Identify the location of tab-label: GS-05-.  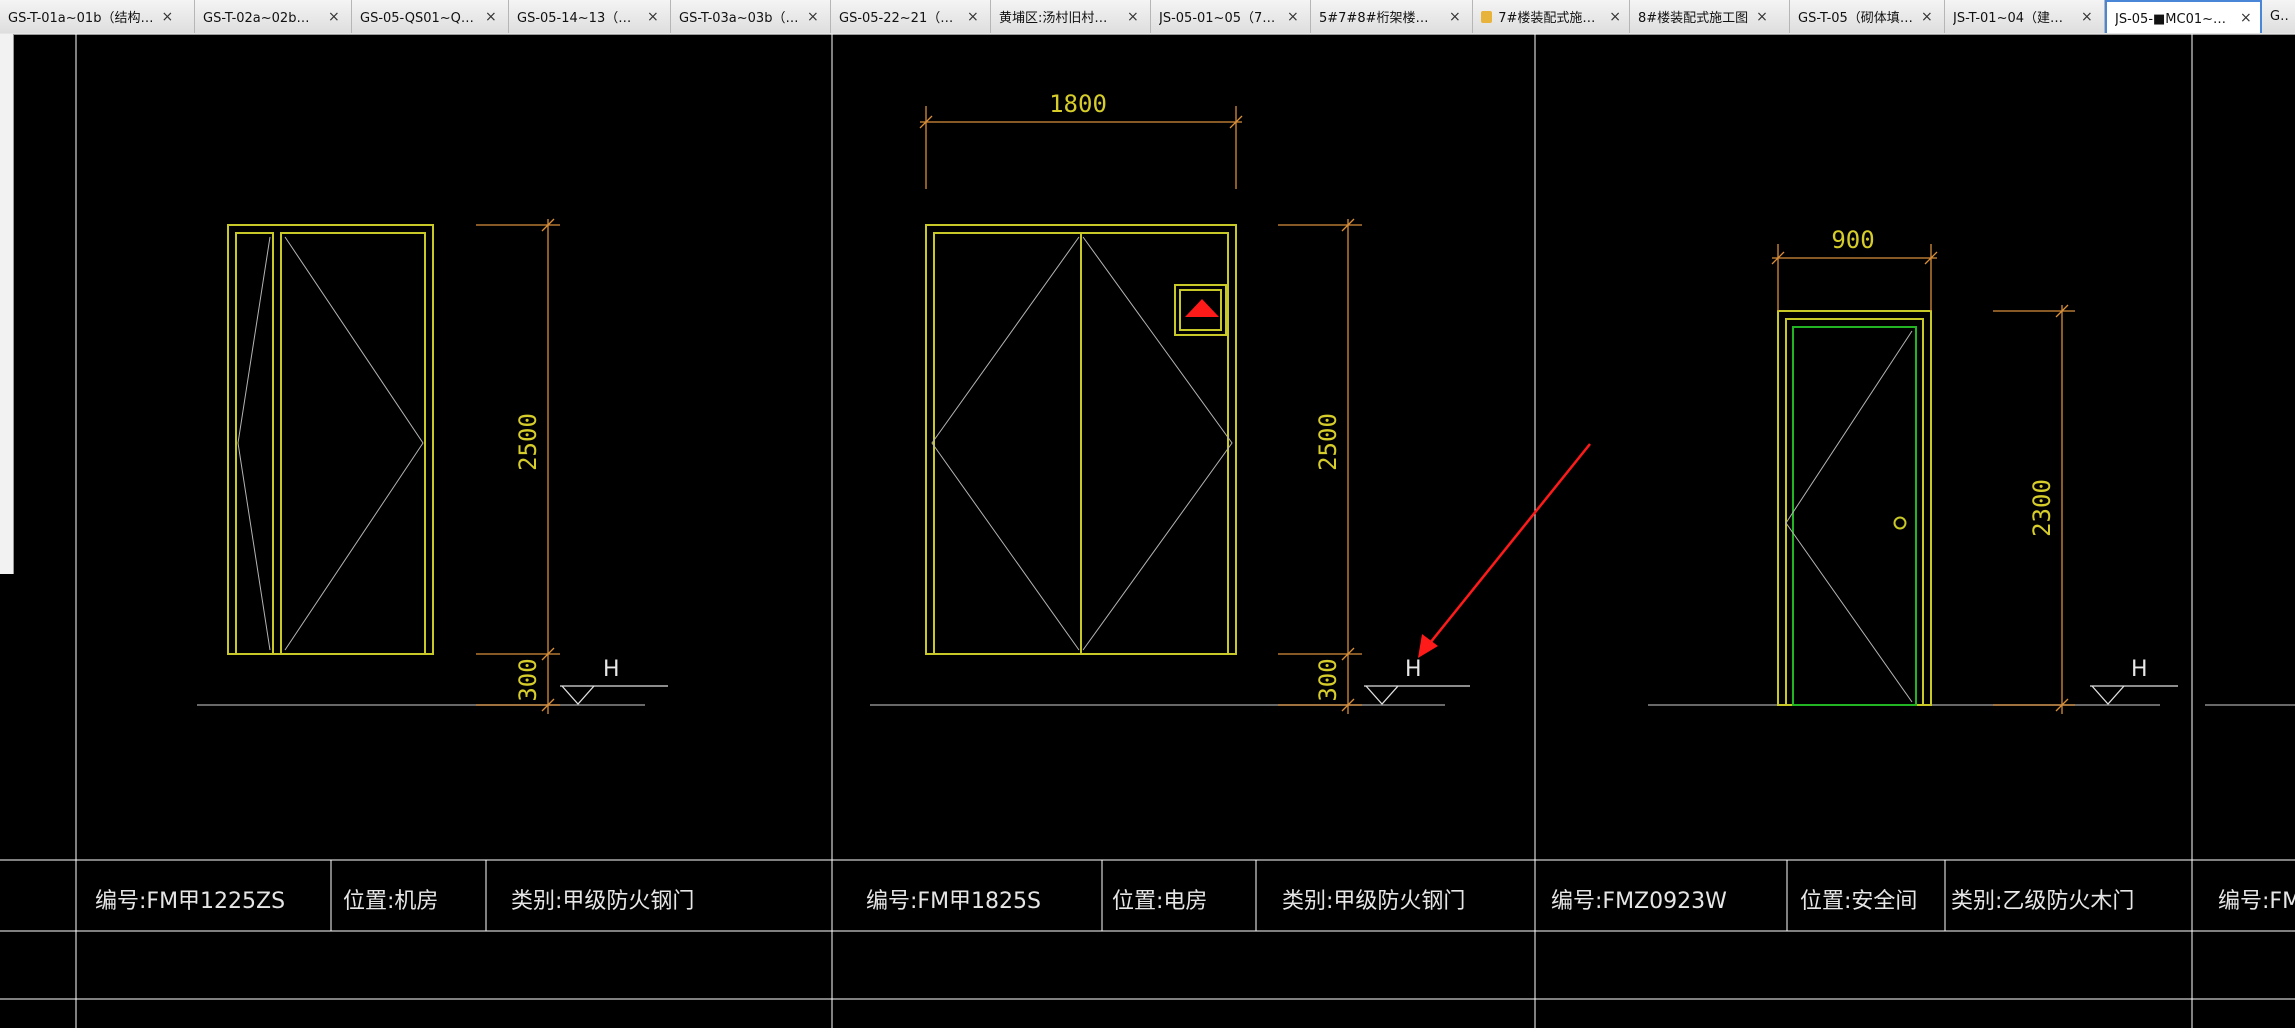
(2280, 16).